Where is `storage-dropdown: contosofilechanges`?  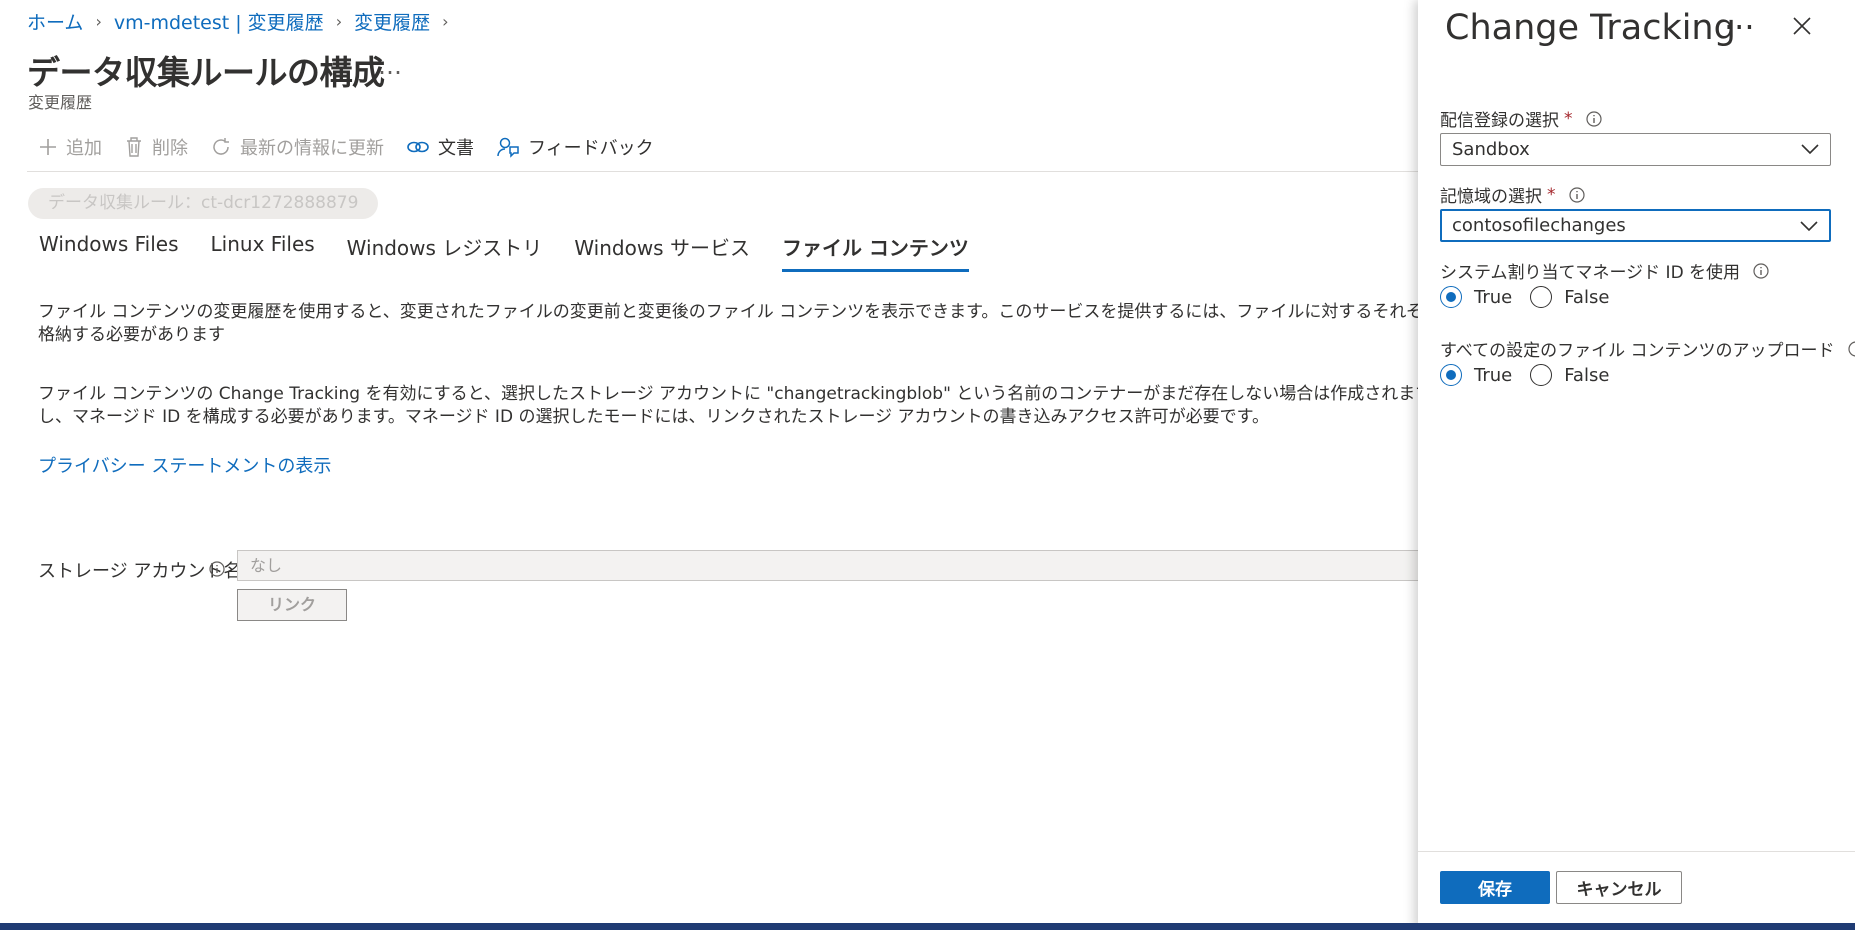
storage-dropdown: contosofilechanges is located at coordinates (1635, 225).